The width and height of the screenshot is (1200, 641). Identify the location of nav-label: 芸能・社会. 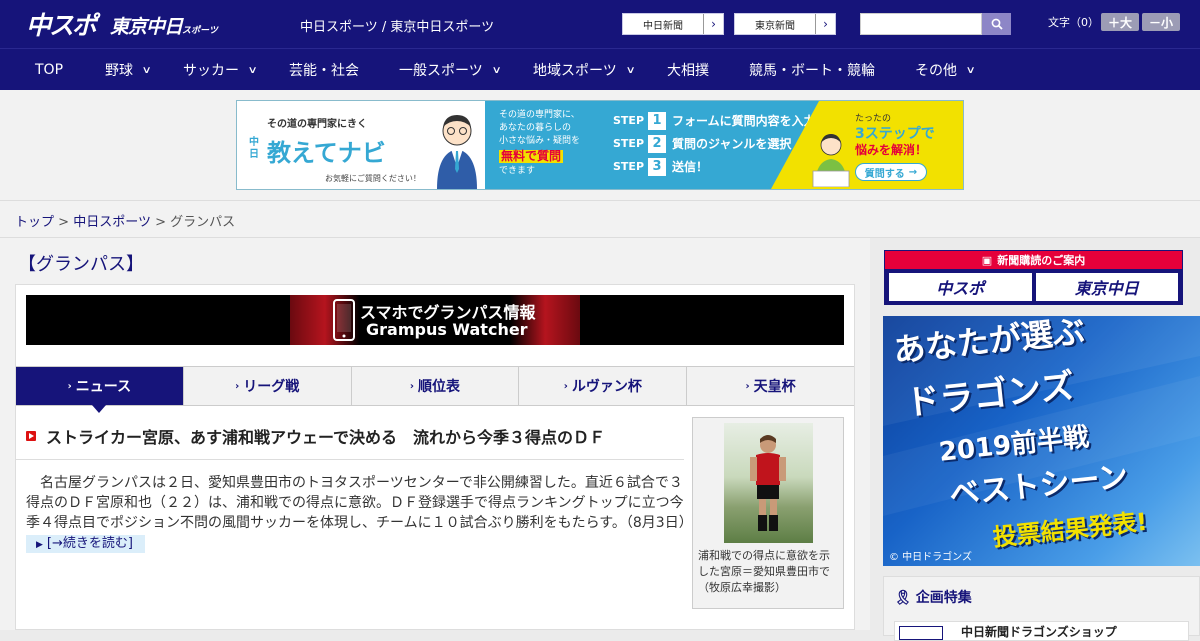
(324, 71).